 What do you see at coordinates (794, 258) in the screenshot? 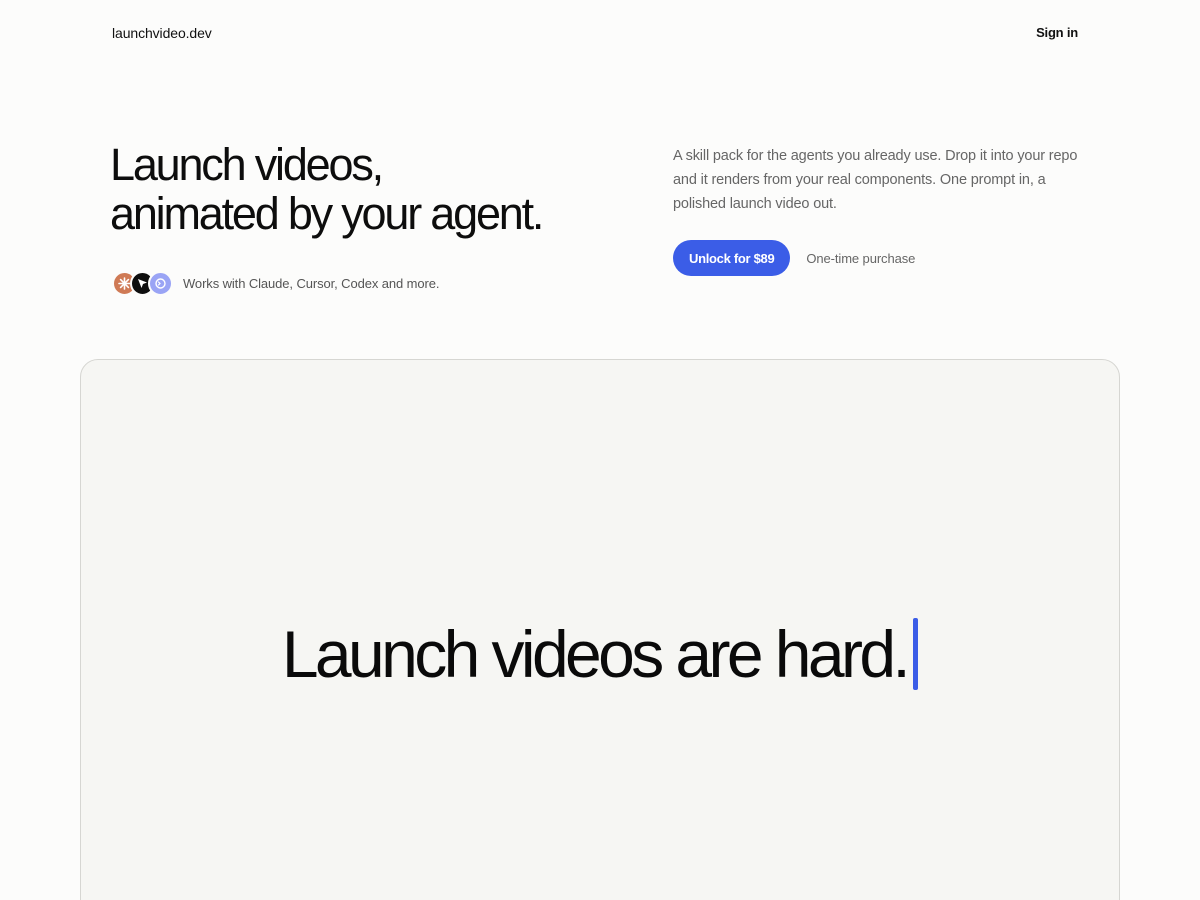
I see `cta-row: Unlock for $89 One-time purchase` at bounding box center [794, 258].